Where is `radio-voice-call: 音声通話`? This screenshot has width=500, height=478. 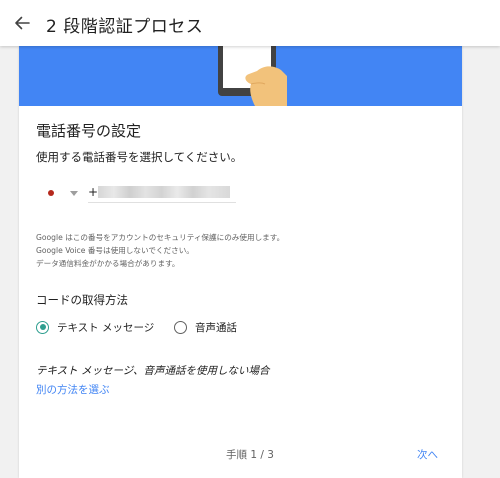 radio-voice-call: 音声通話 is located at coordinates (205, 327).